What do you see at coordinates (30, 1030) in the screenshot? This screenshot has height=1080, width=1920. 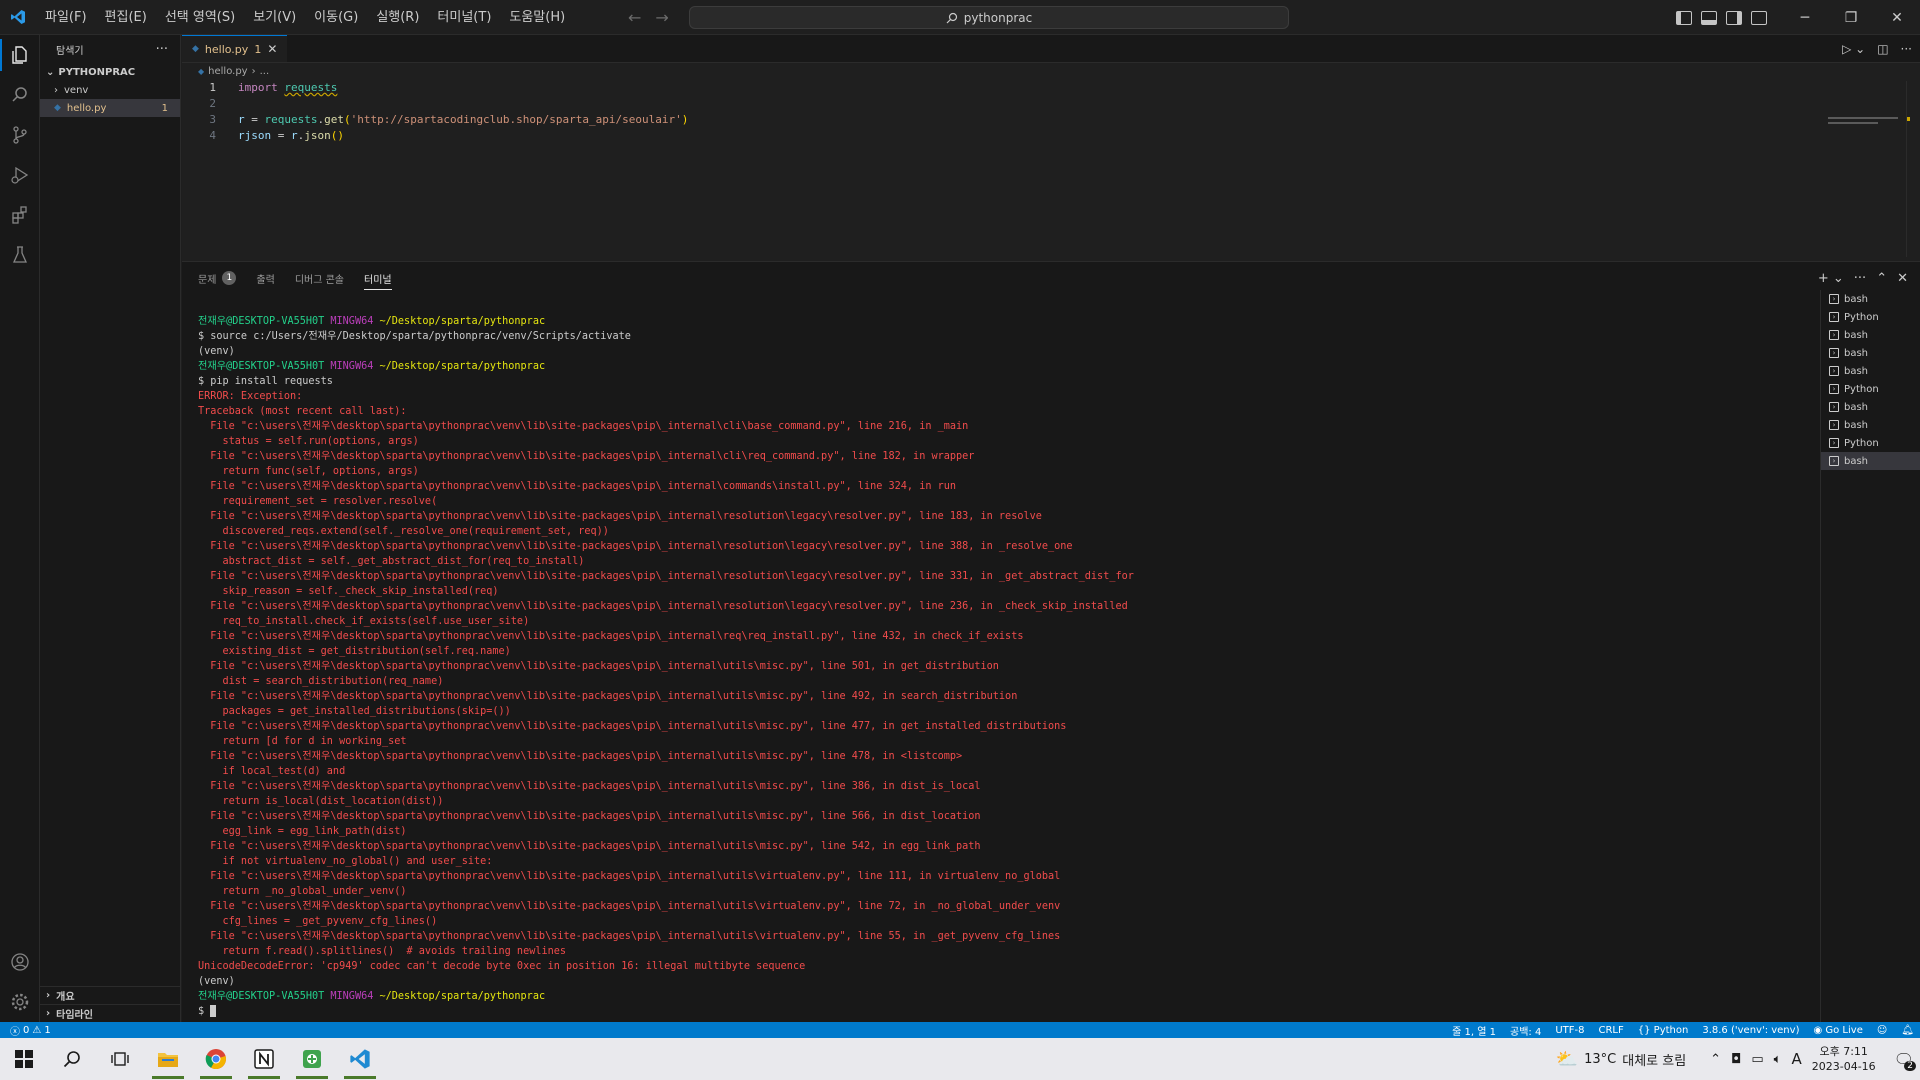 I see `problems-status: ⓧ 0 ⚠ 1` at bounding box center [30, 1030].